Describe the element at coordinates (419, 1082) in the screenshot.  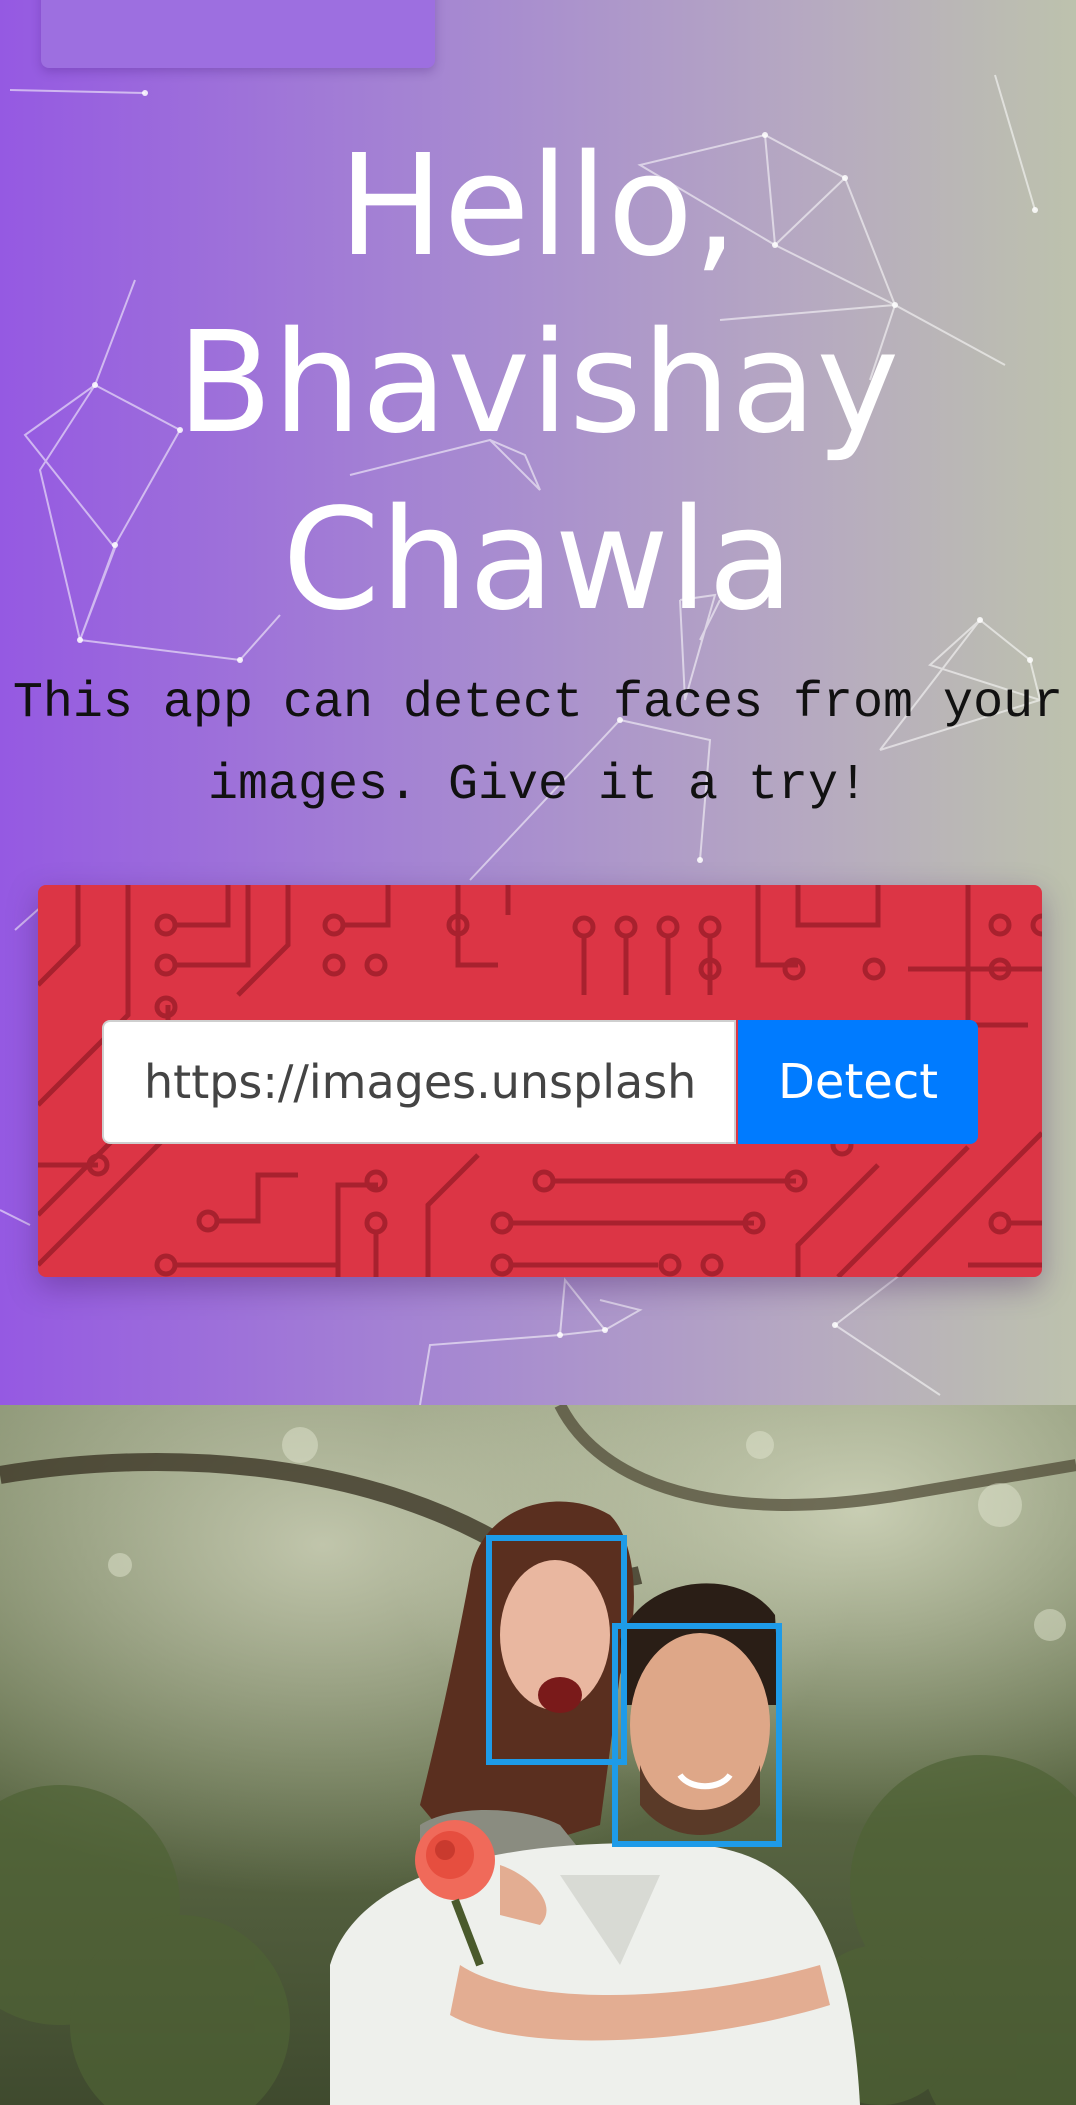
I see `image-url-input` at that location.